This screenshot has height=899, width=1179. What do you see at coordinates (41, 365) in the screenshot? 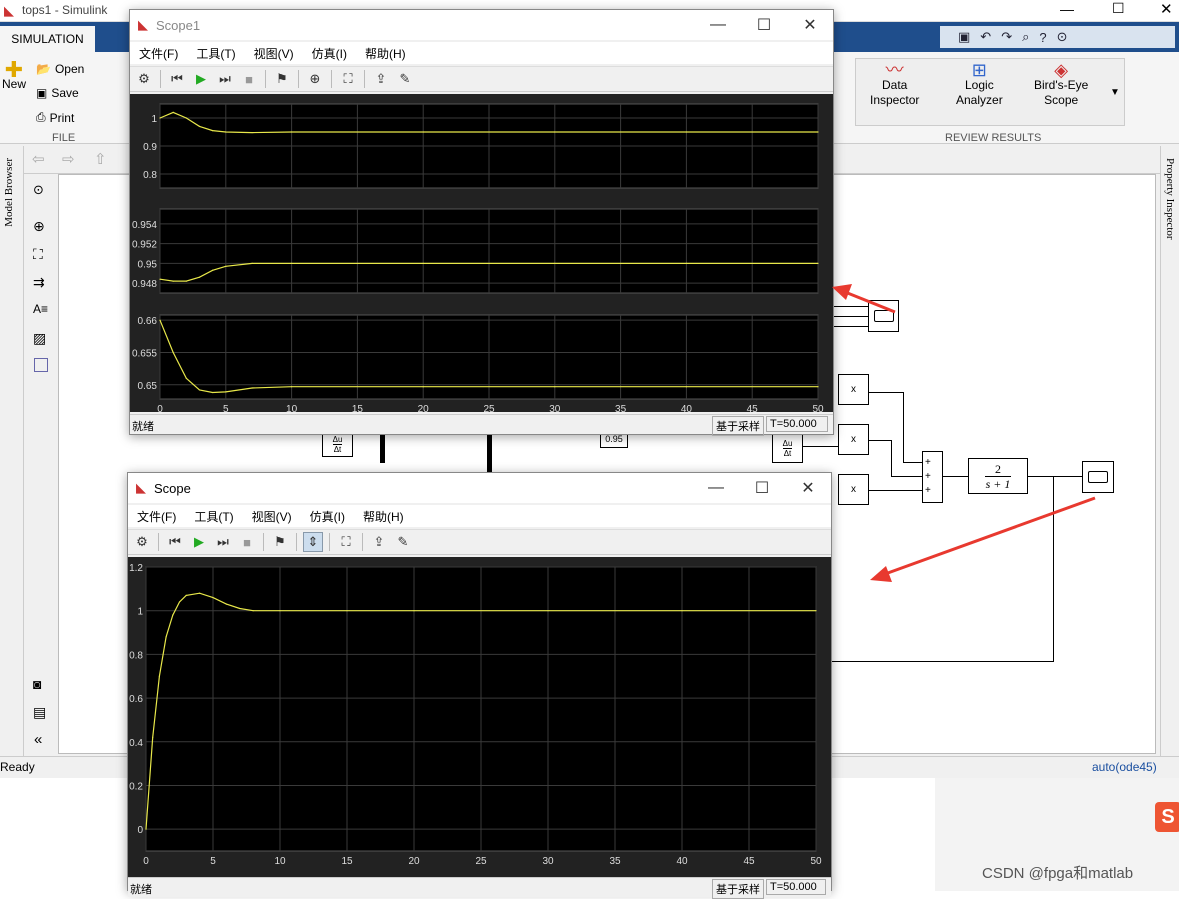
I see `area-icon` at bounding box center [41, 365].